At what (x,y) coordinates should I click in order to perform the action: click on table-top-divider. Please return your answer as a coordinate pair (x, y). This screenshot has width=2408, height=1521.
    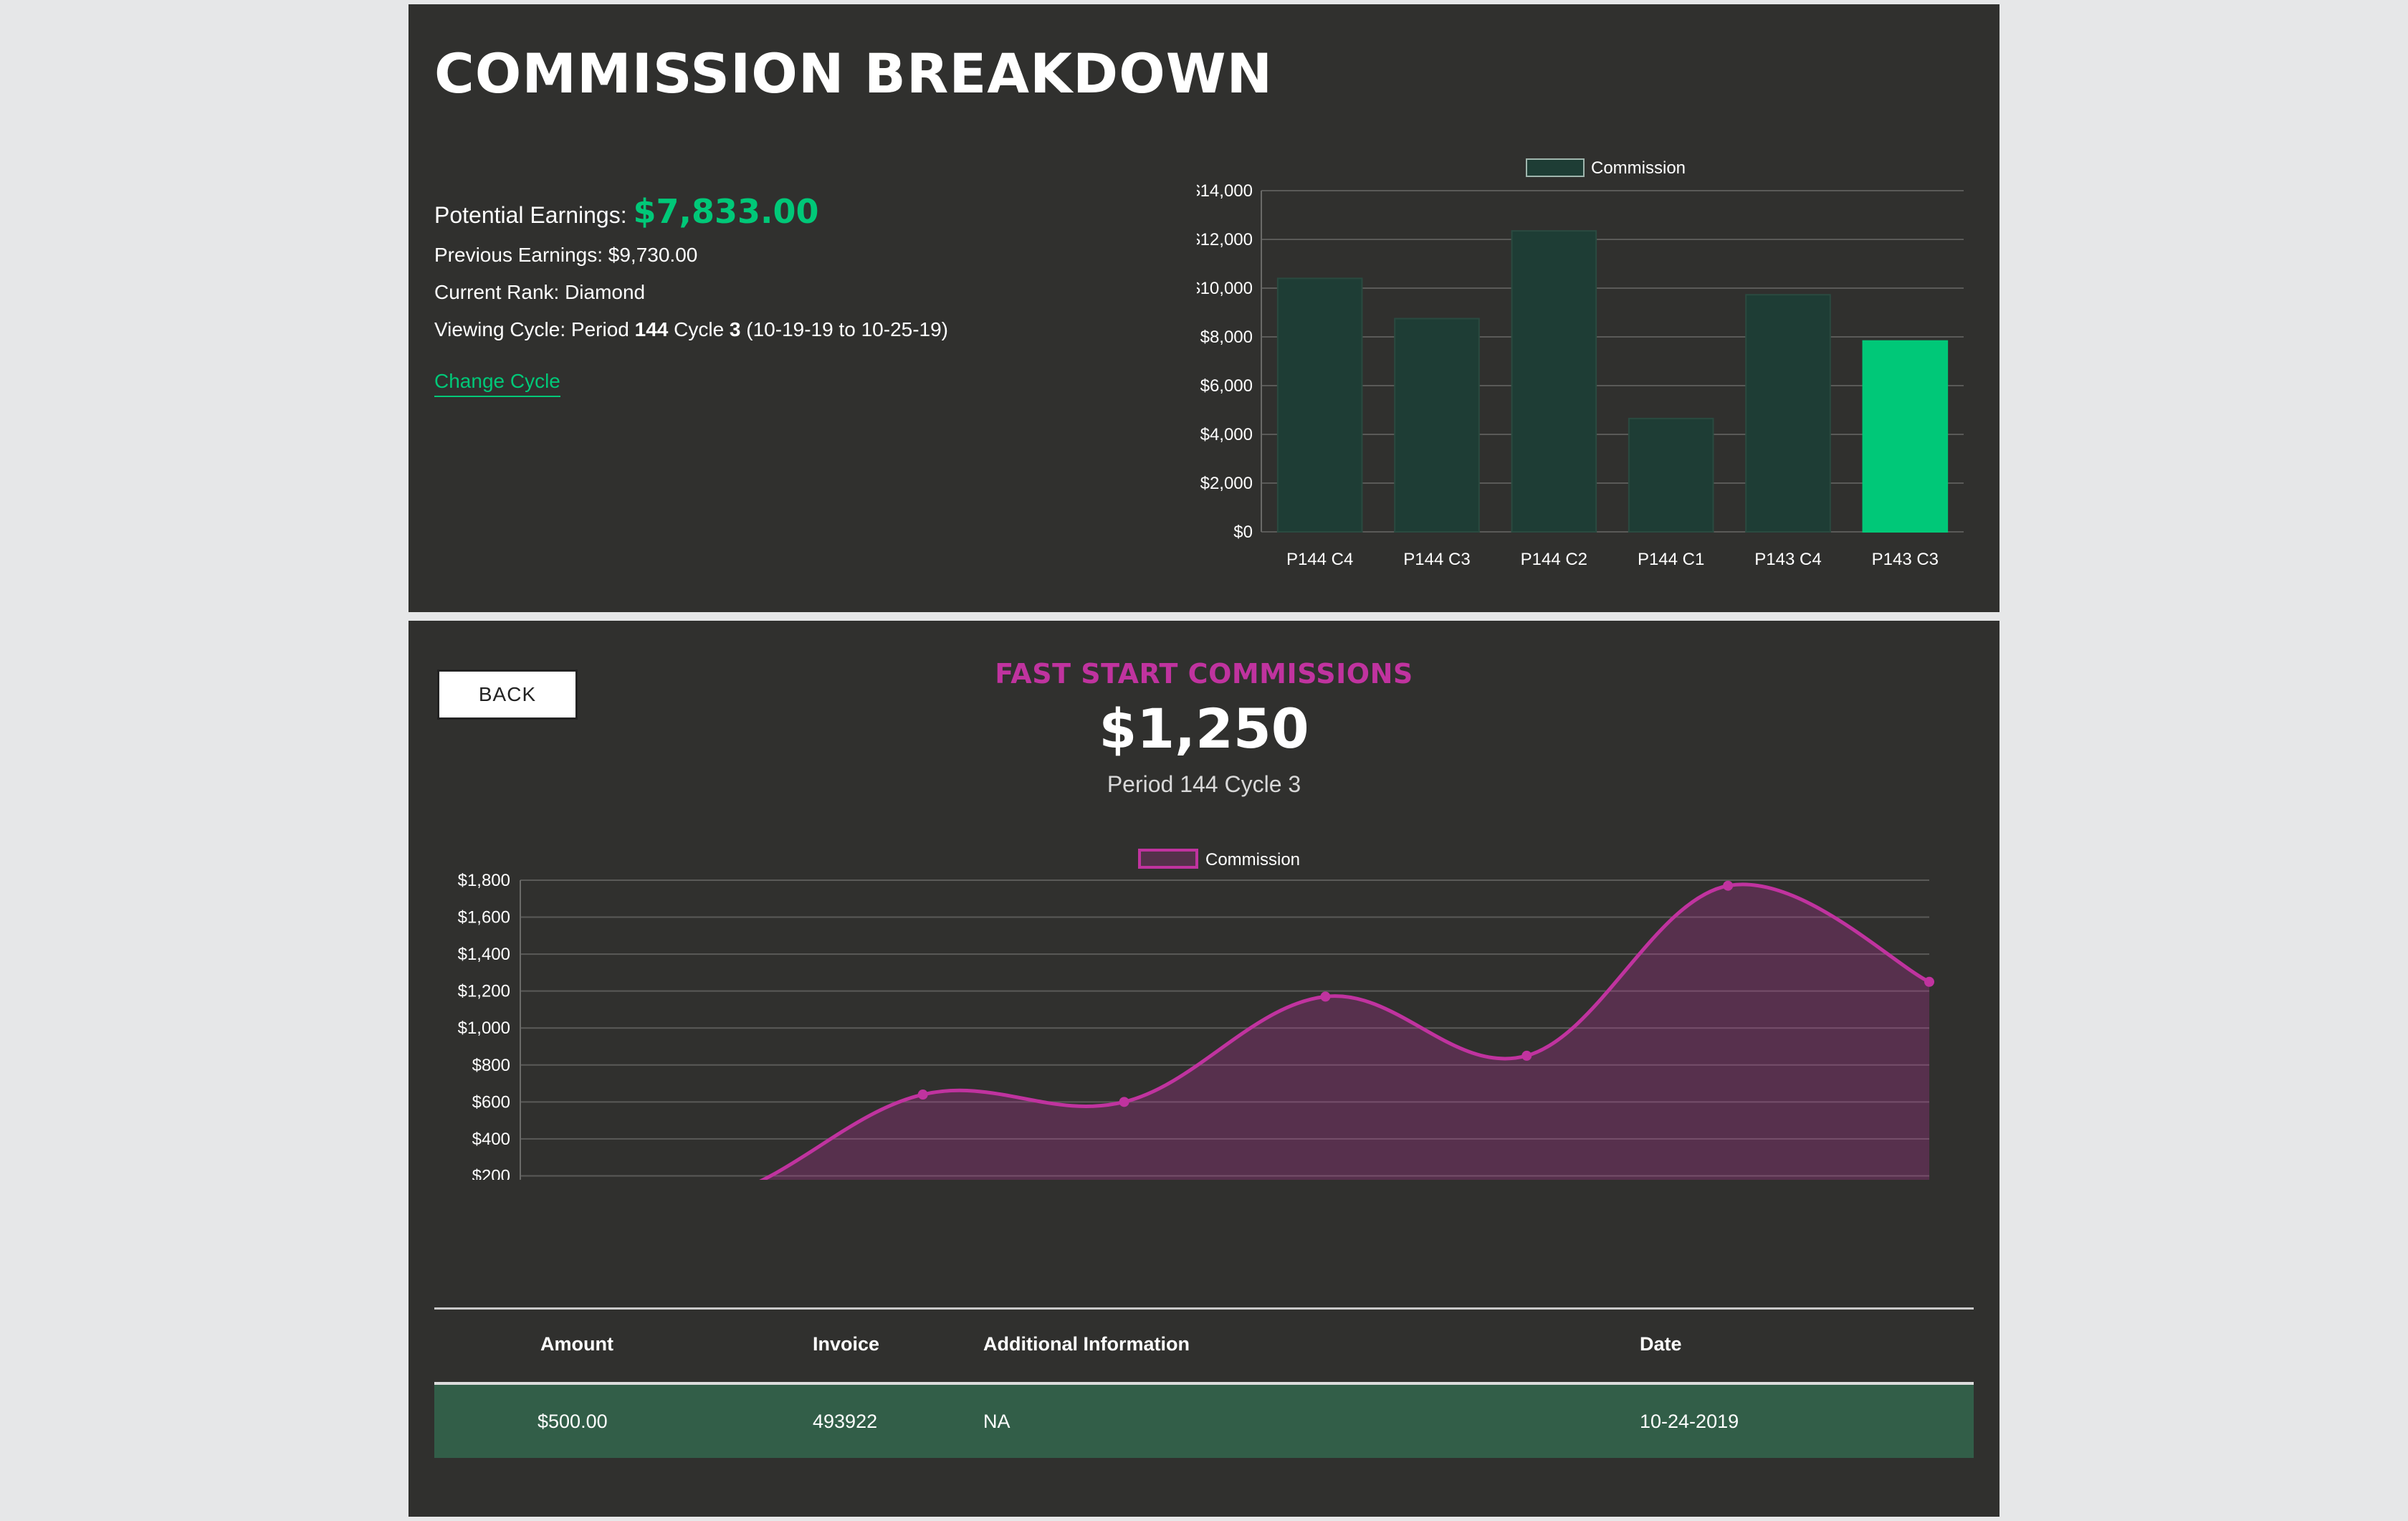
    Looking at the image, I should click on (1204, 1308).